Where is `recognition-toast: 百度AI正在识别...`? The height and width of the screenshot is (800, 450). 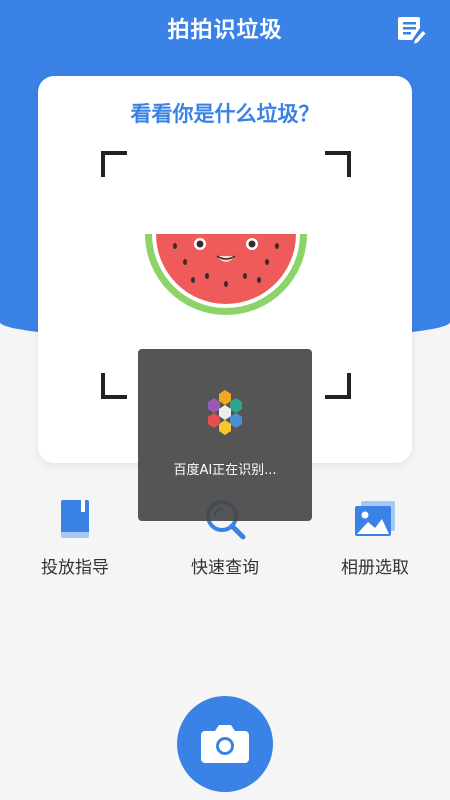
recognition-toast: 百度AI正在识别... is located at coordinates (225, 435).